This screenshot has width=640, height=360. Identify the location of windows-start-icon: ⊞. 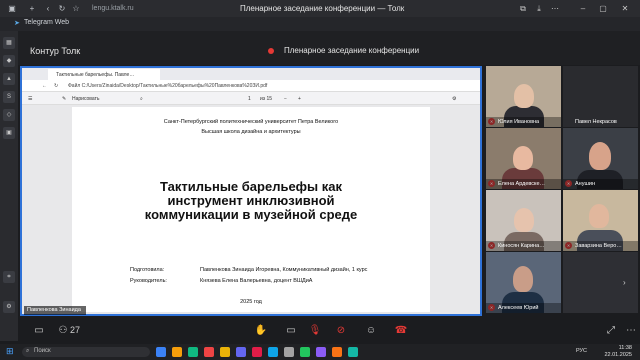
(10, 351).